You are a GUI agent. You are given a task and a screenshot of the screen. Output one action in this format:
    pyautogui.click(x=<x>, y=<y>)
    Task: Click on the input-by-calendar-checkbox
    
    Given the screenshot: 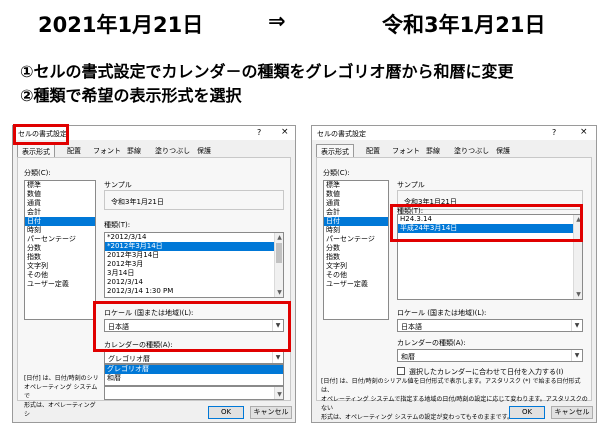 What is the action you would take?
    pyautogui.click(x=401, y=371)
    